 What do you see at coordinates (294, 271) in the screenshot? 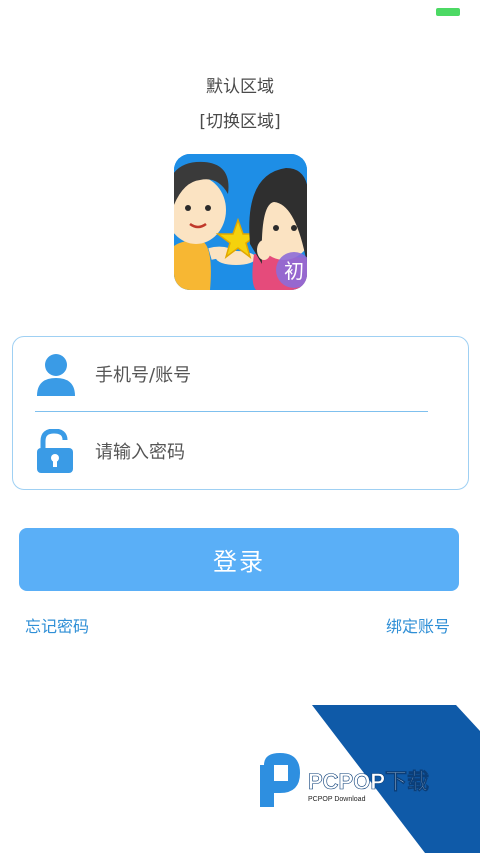
I see `app-logo-badge: 初` at bounding box center [294, 271].